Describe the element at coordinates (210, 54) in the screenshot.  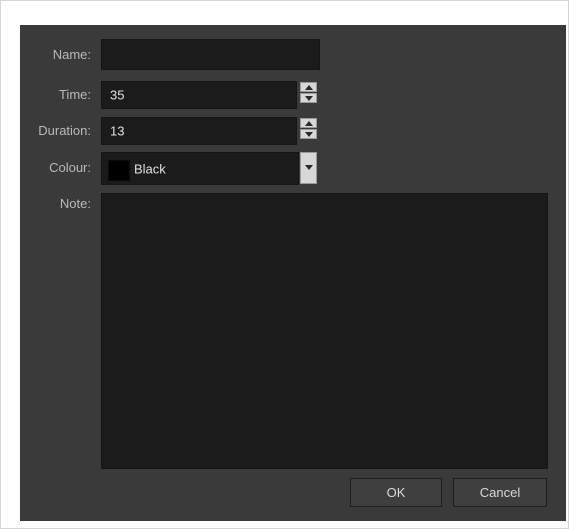
I see `name-field` at that location.